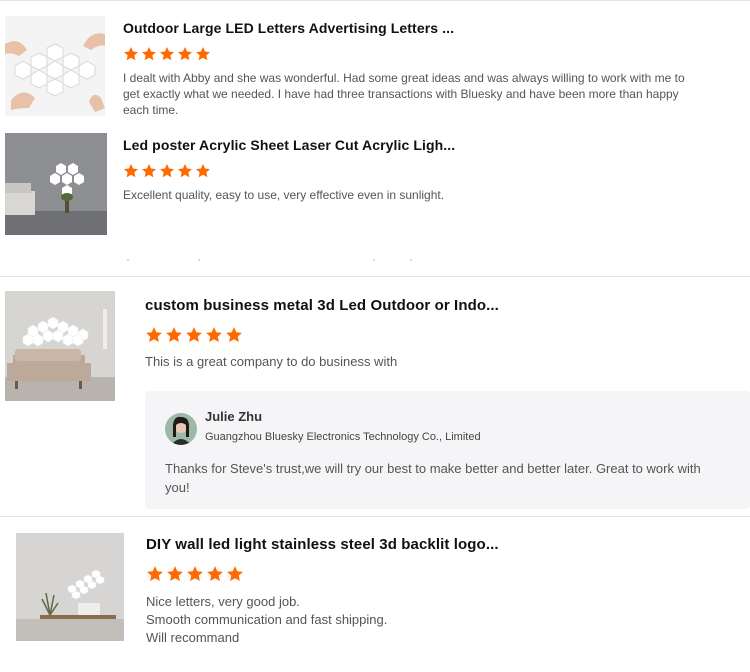 This screenshot has width=750, height=672. What do you see at coordinates (267, 619) in the screenshot?
I see `review-text-line: Smooth communication and fast shipping.` at bounding box center [267, 619].